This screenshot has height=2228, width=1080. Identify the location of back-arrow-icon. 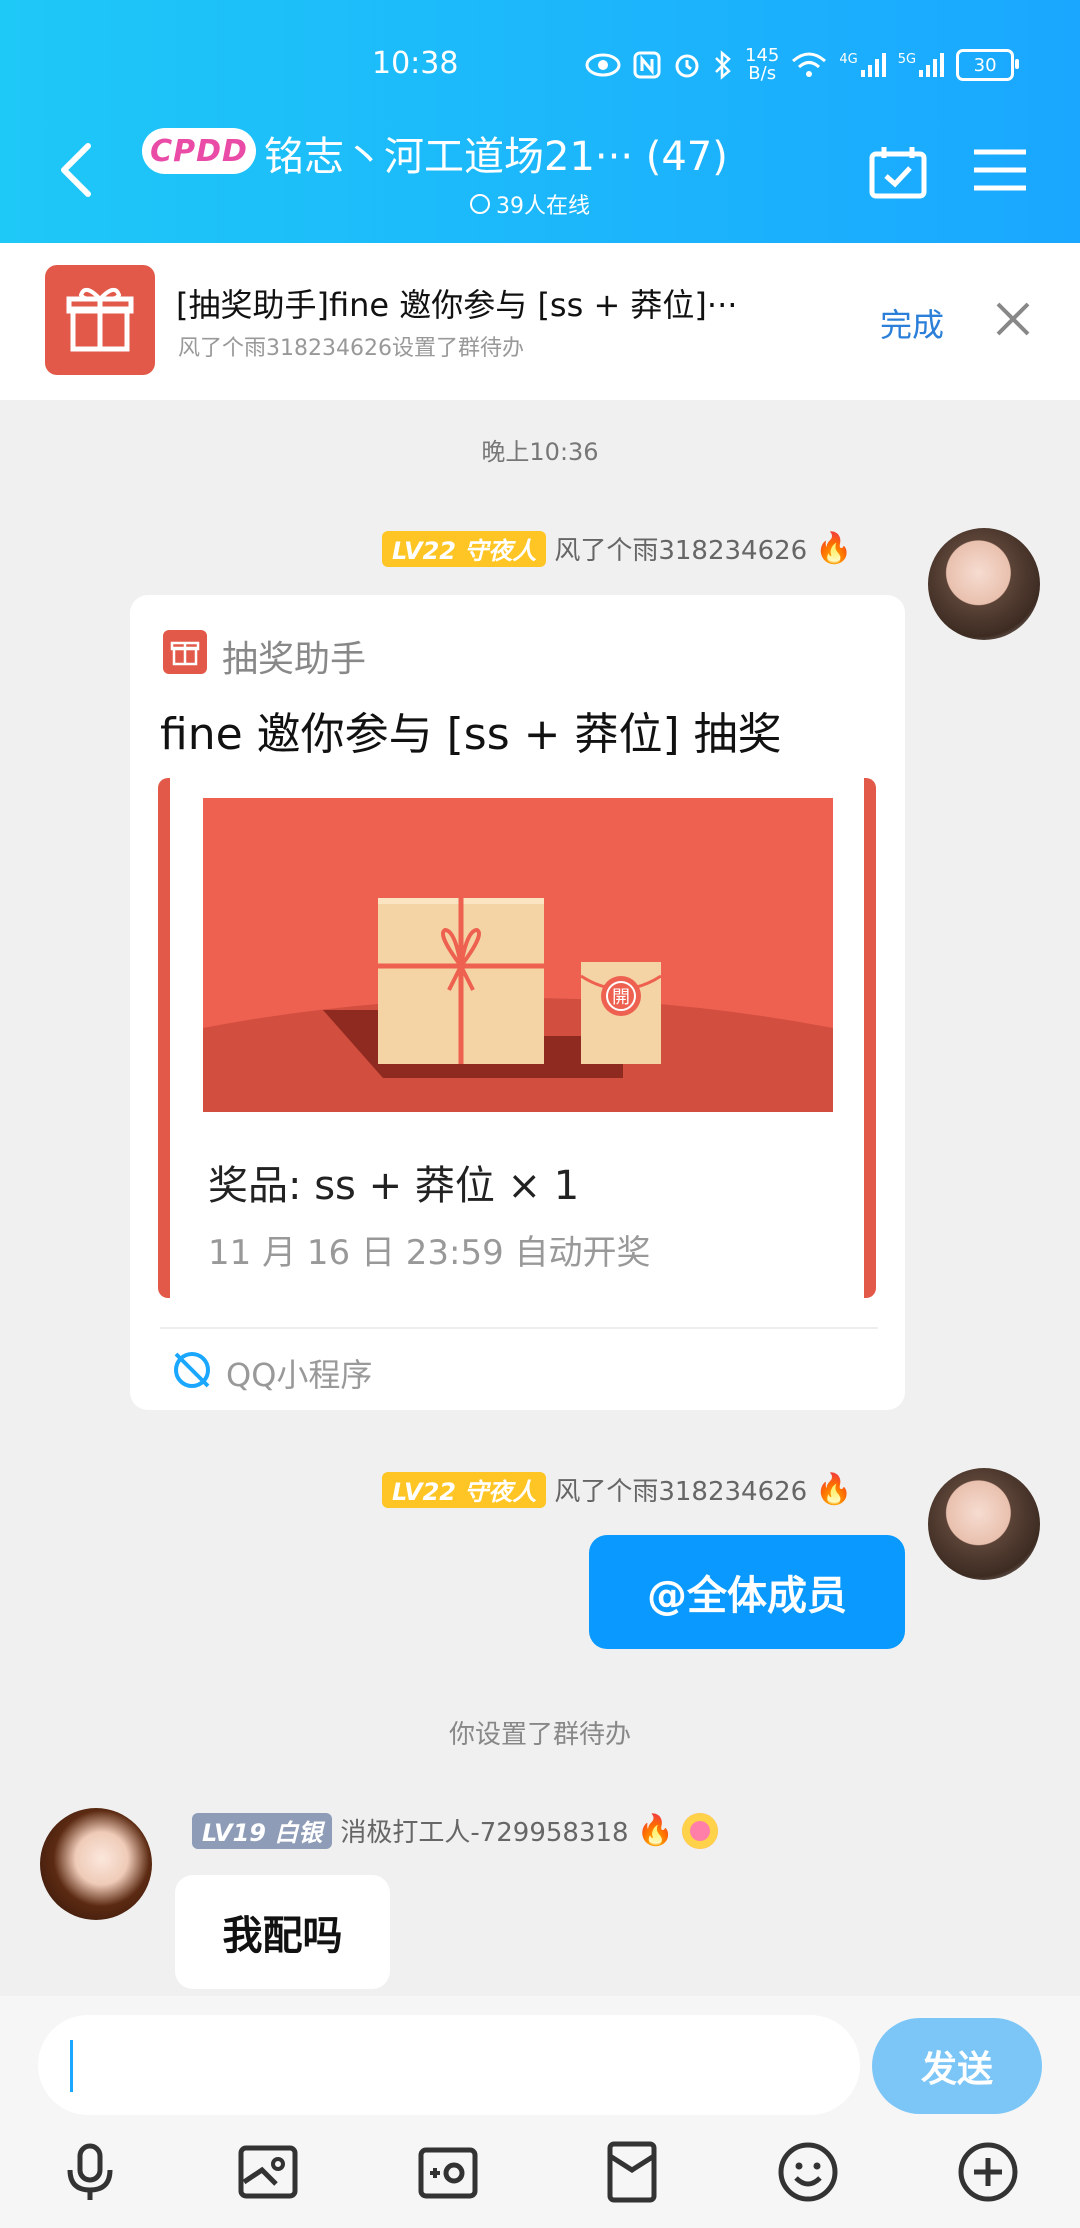
(77, 170).